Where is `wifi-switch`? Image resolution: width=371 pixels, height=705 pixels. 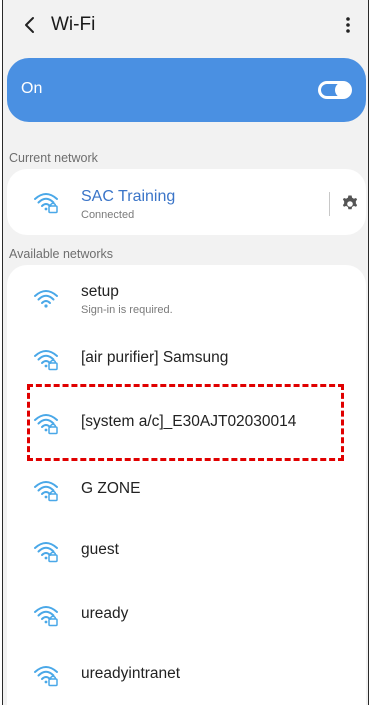
wifi-switch is located at coordinates (335, 90).